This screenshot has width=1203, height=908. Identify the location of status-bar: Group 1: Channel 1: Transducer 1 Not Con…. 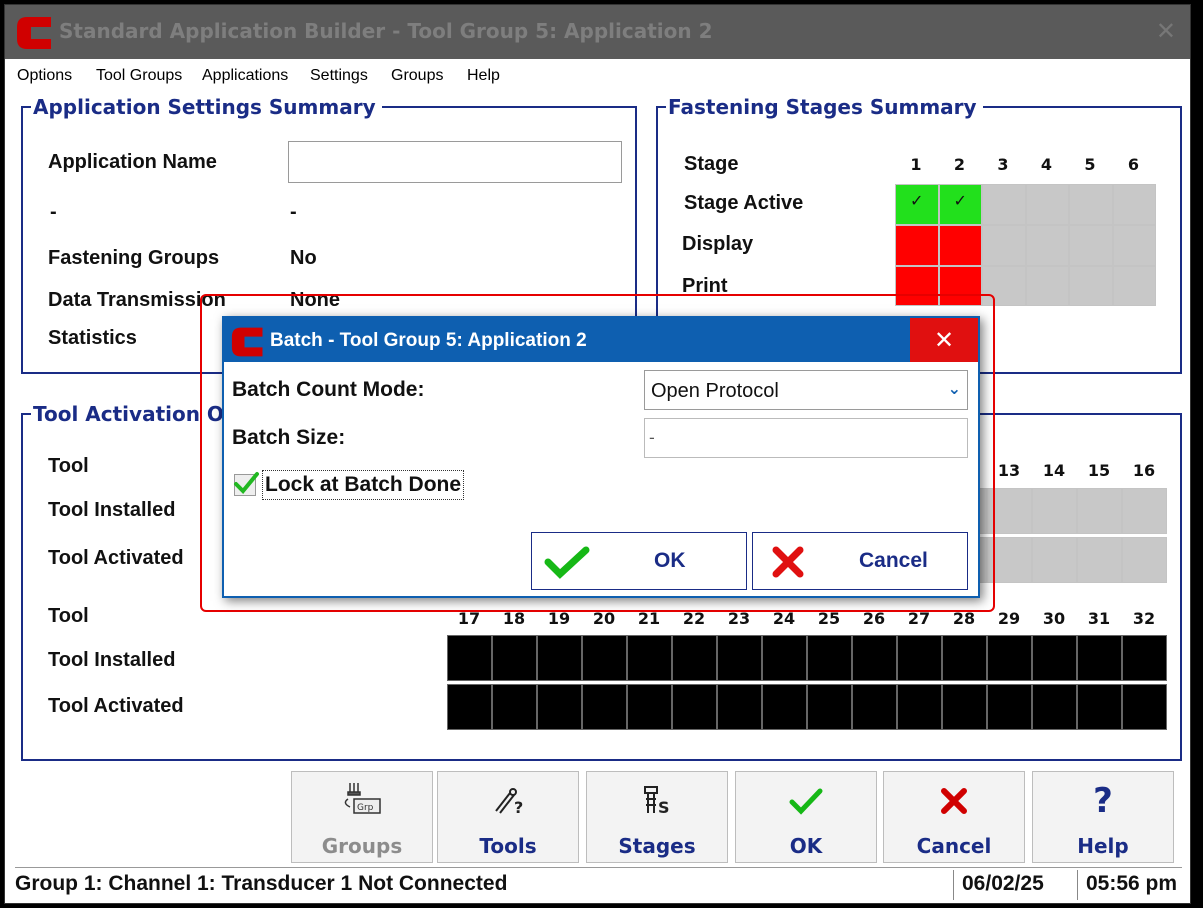
(598, 884).